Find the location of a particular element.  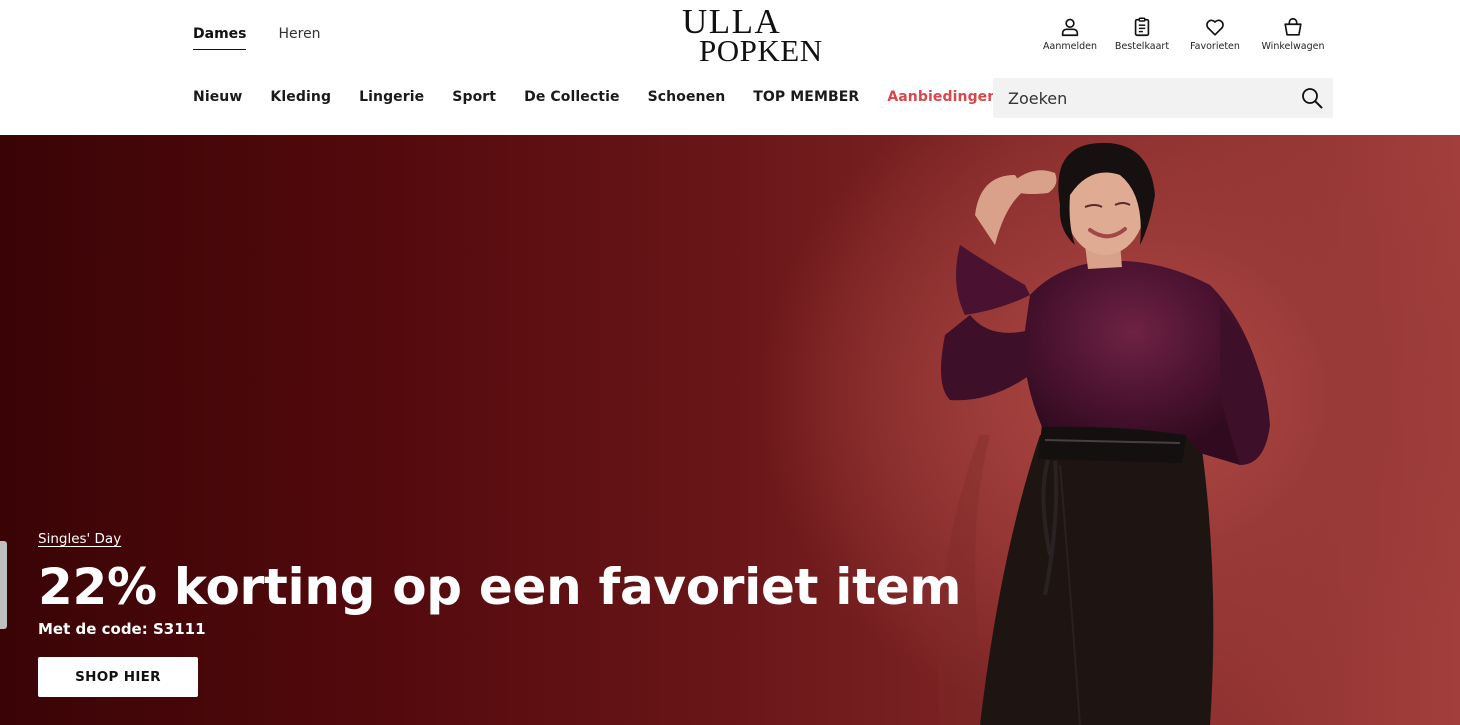

search-bar is located at coordinates (1163, 98).